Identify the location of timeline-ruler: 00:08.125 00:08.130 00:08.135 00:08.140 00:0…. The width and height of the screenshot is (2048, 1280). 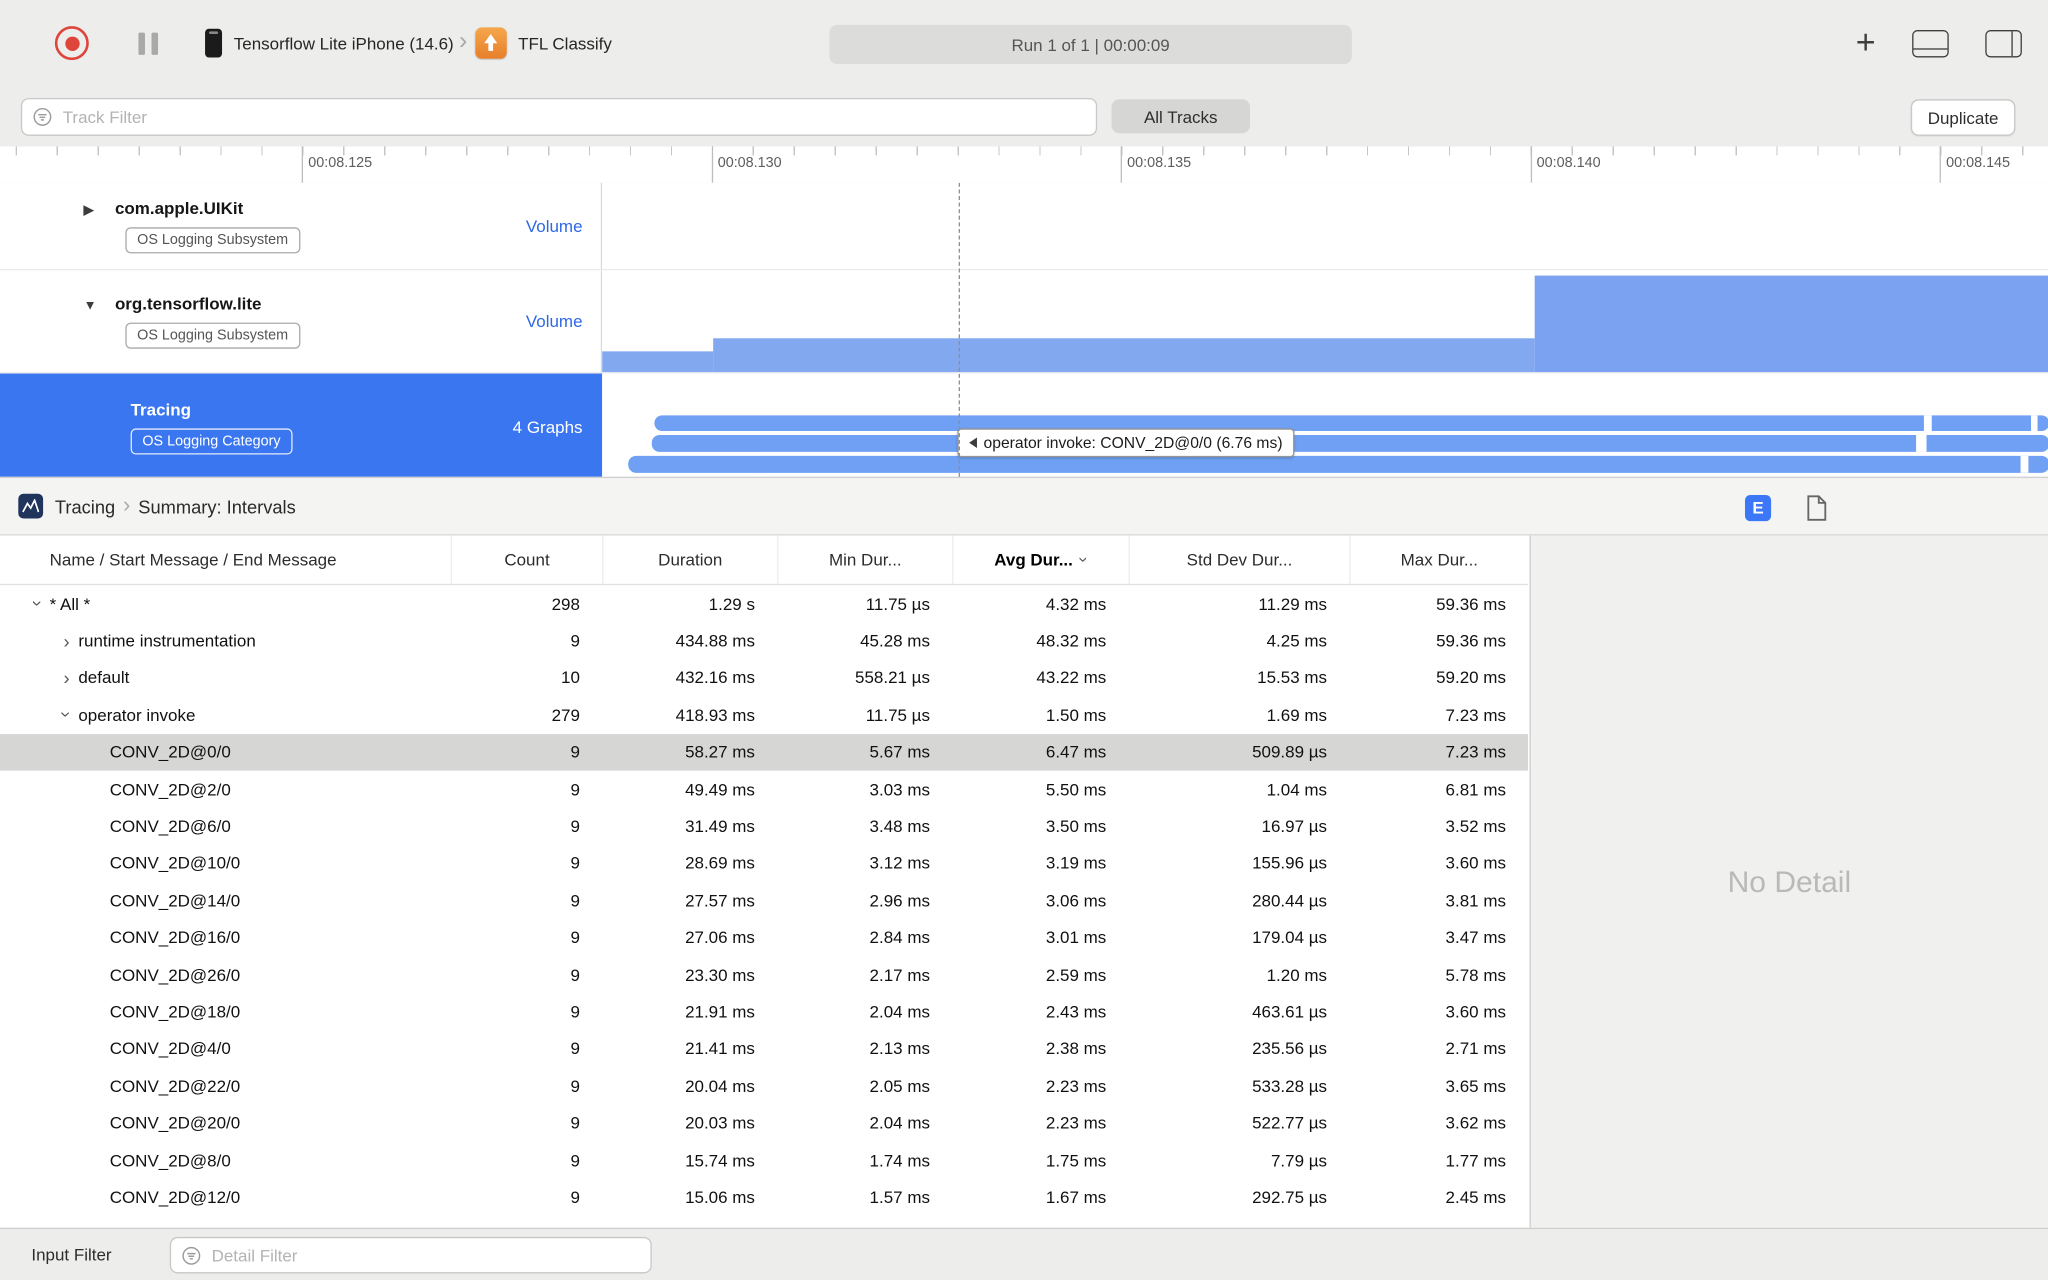
(1024, 165).